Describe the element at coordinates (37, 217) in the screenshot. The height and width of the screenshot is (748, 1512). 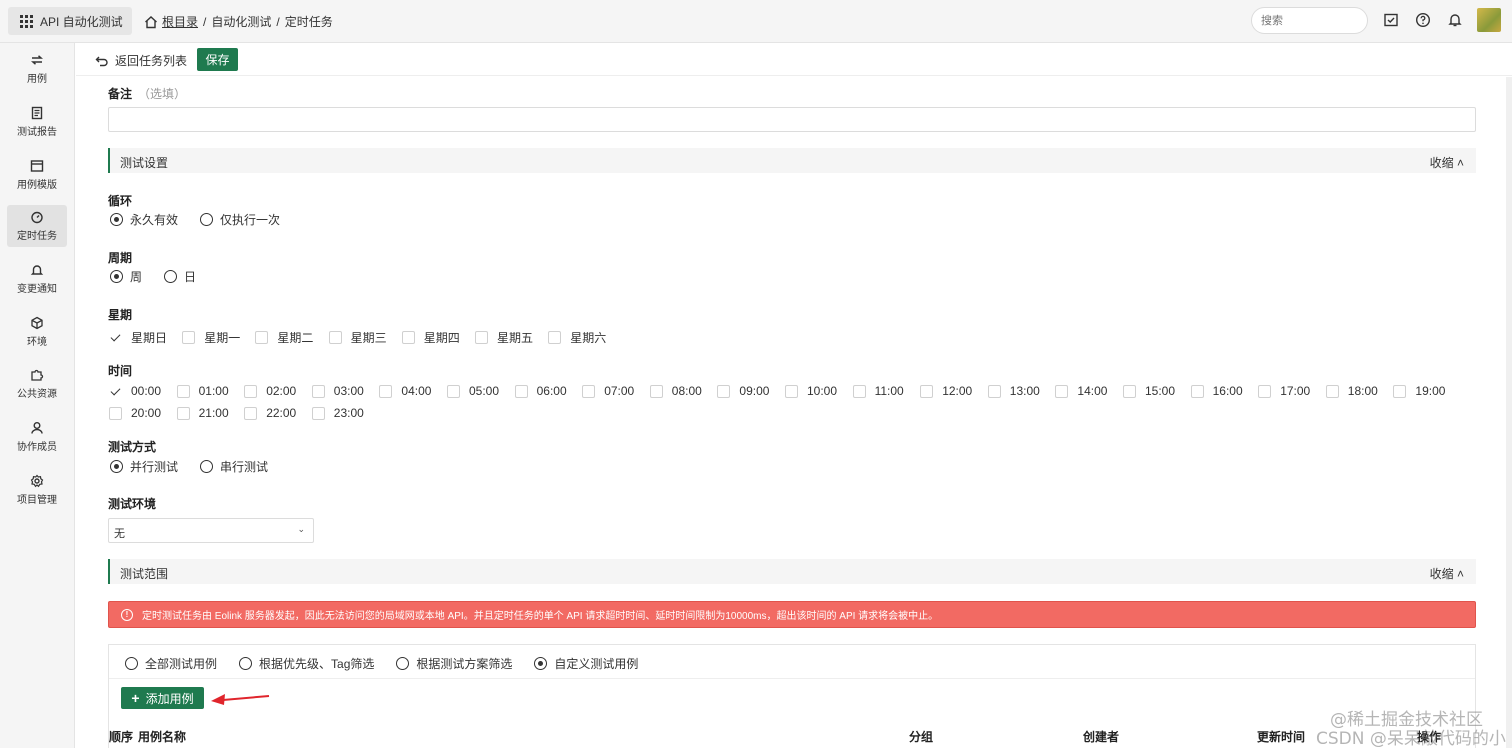
I see `timer-icon` at that location.